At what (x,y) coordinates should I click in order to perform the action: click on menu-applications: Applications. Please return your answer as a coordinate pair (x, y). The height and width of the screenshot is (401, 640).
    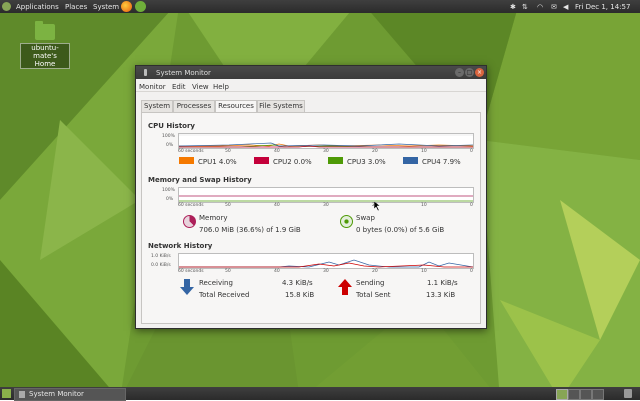
    Looking at the image, I should click on (37, 7).